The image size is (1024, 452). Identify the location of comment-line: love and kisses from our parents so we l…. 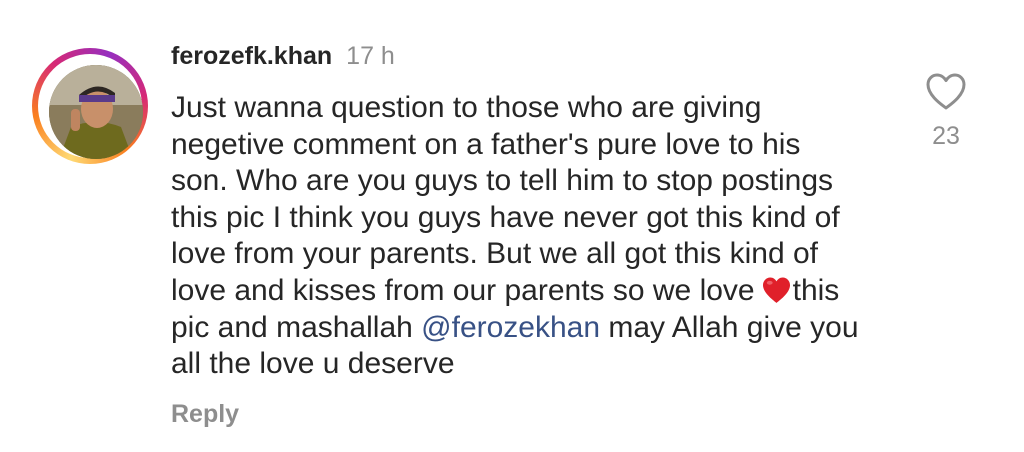
(541, 291).